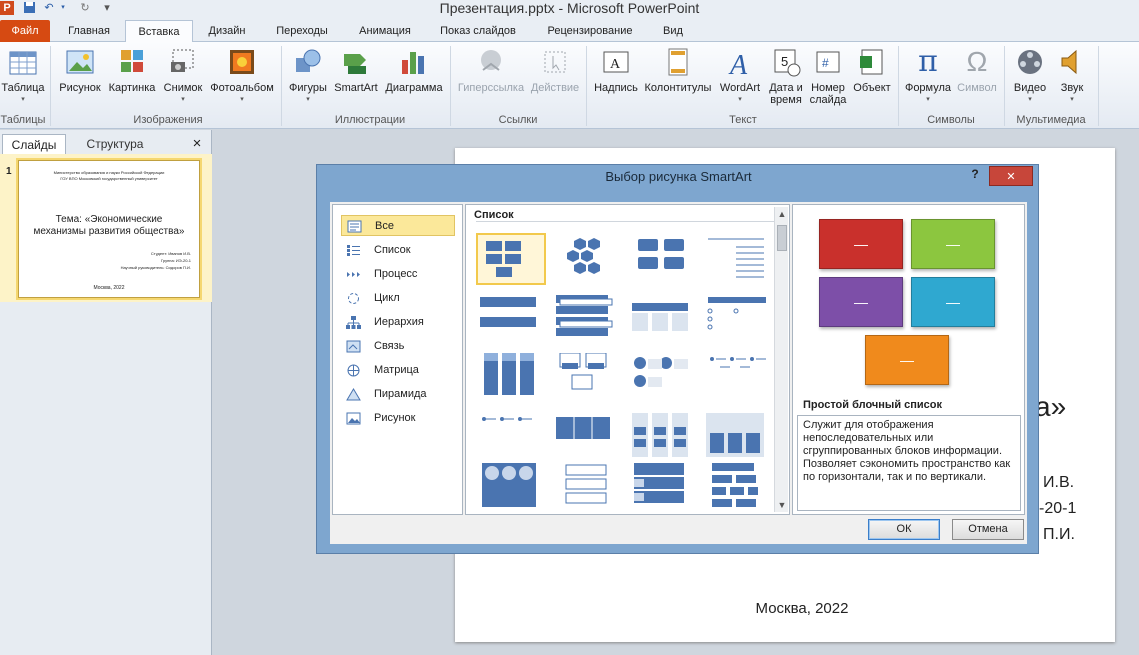  Describe the element at coordinates (511, 439) in the screenshot. I see `layout-trapezoid-list` at that location.